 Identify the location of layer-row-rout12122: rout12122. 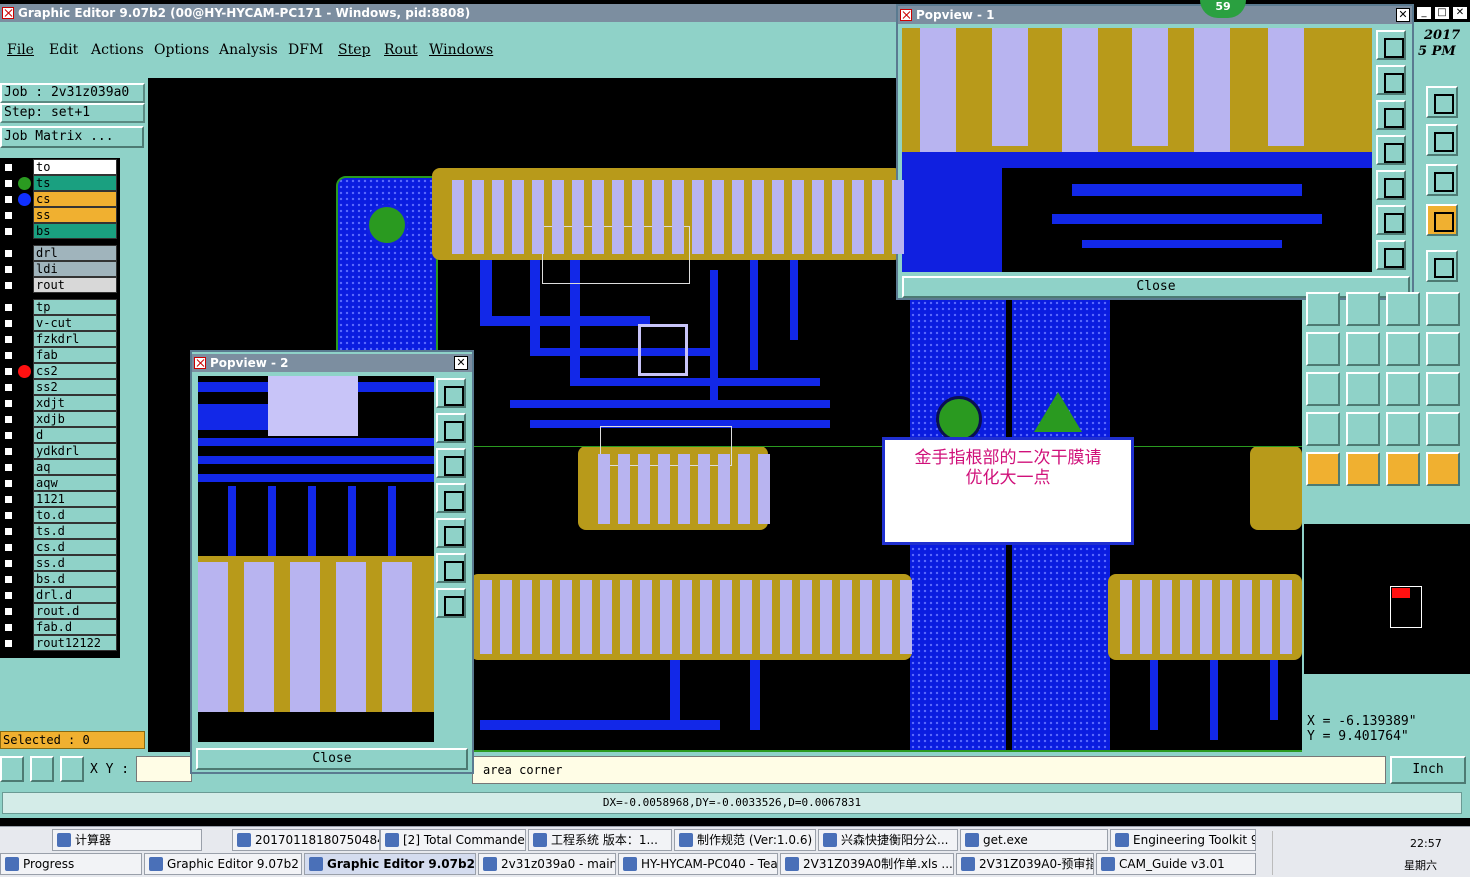
(60, 643).